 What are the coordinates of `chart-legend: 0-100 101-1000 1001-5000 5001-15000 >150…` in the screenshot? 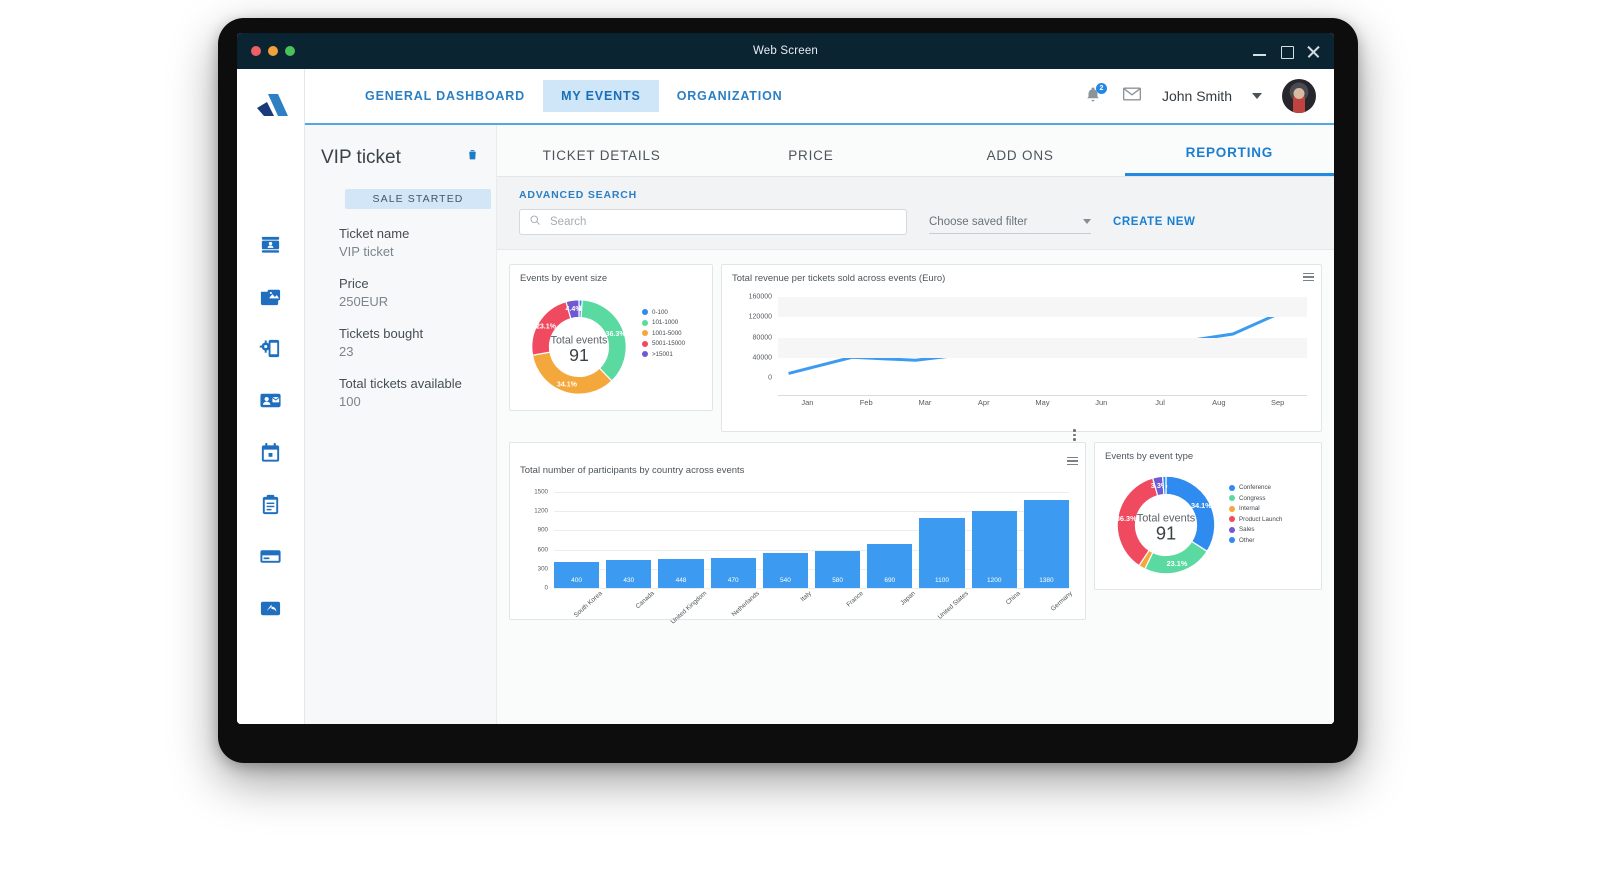 It's located at (663, 333).